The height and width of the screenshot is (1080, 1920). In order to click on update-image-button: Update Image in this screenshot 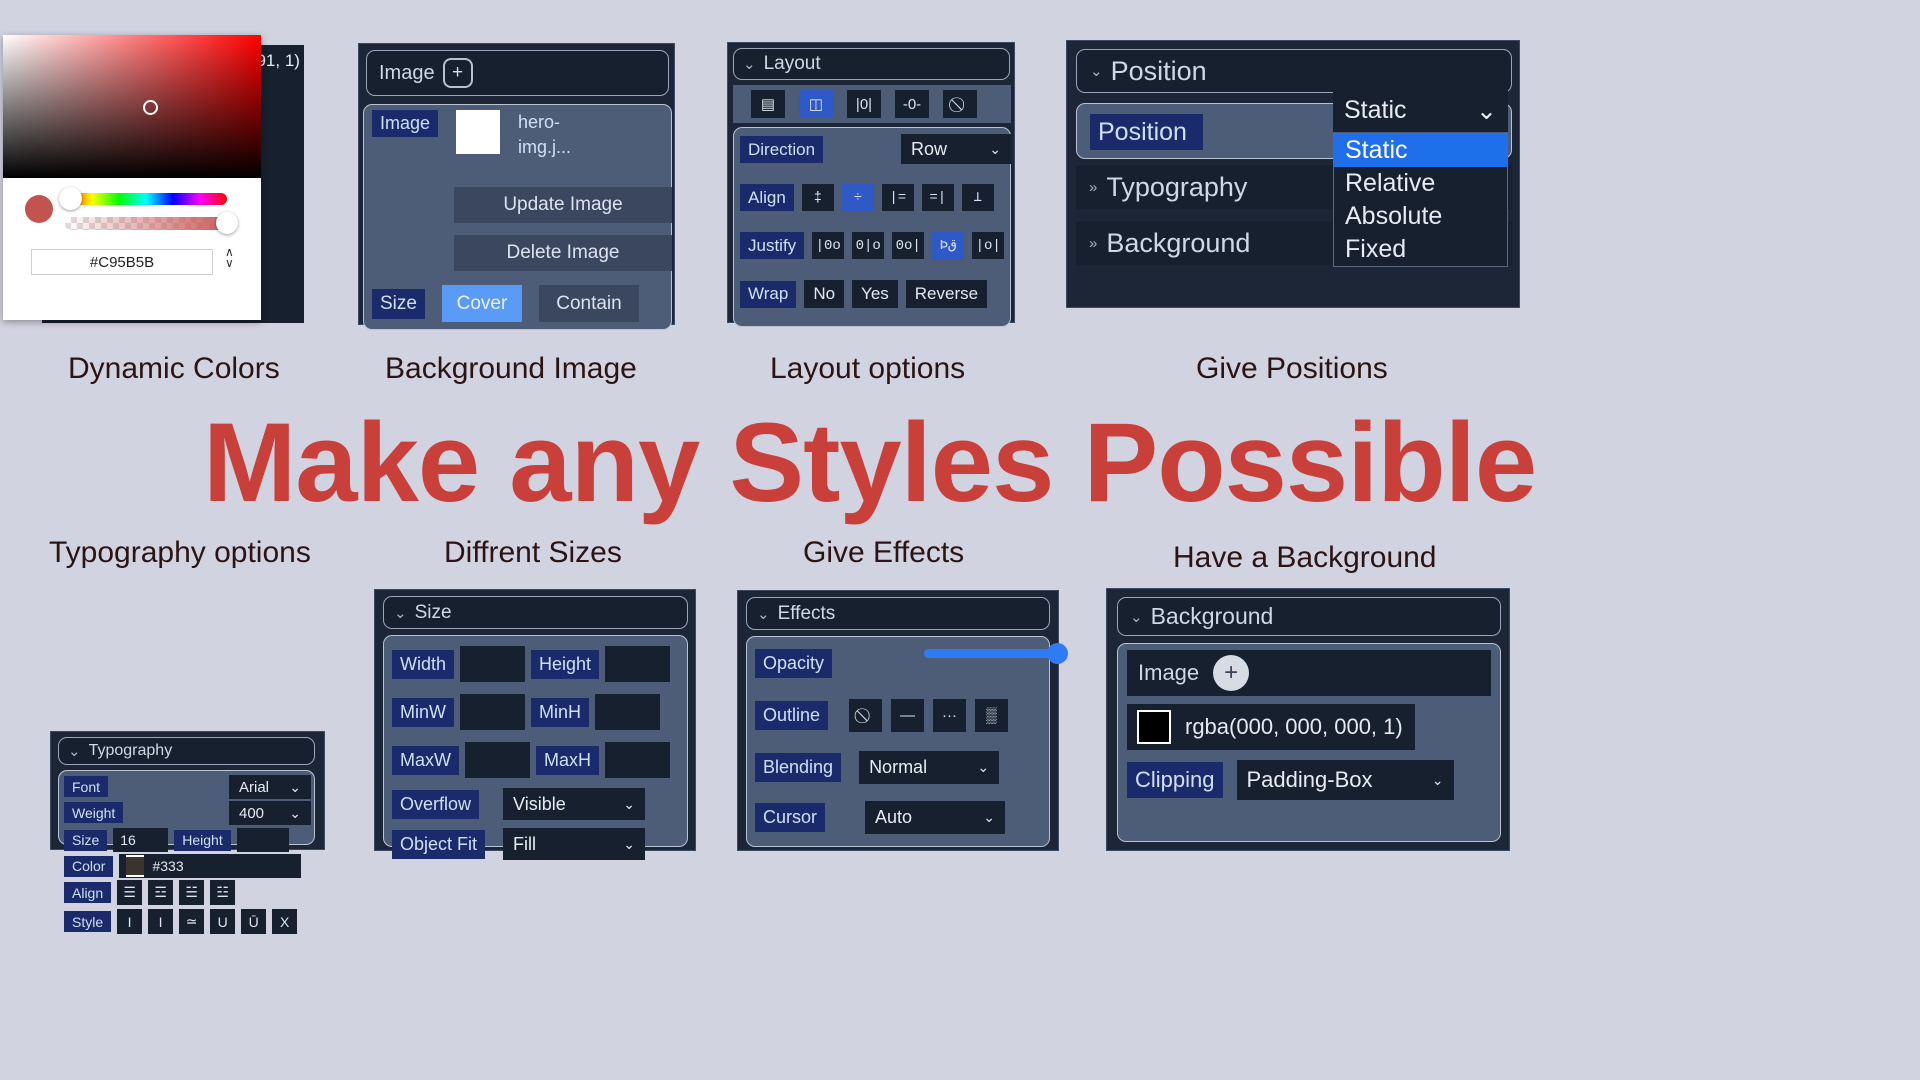, I will do `click(563, 205)`.